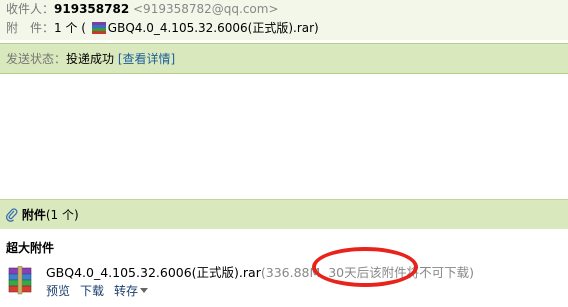  I want to click on super-attachment-actions: 预览 下载 转存, so click(102, 291).